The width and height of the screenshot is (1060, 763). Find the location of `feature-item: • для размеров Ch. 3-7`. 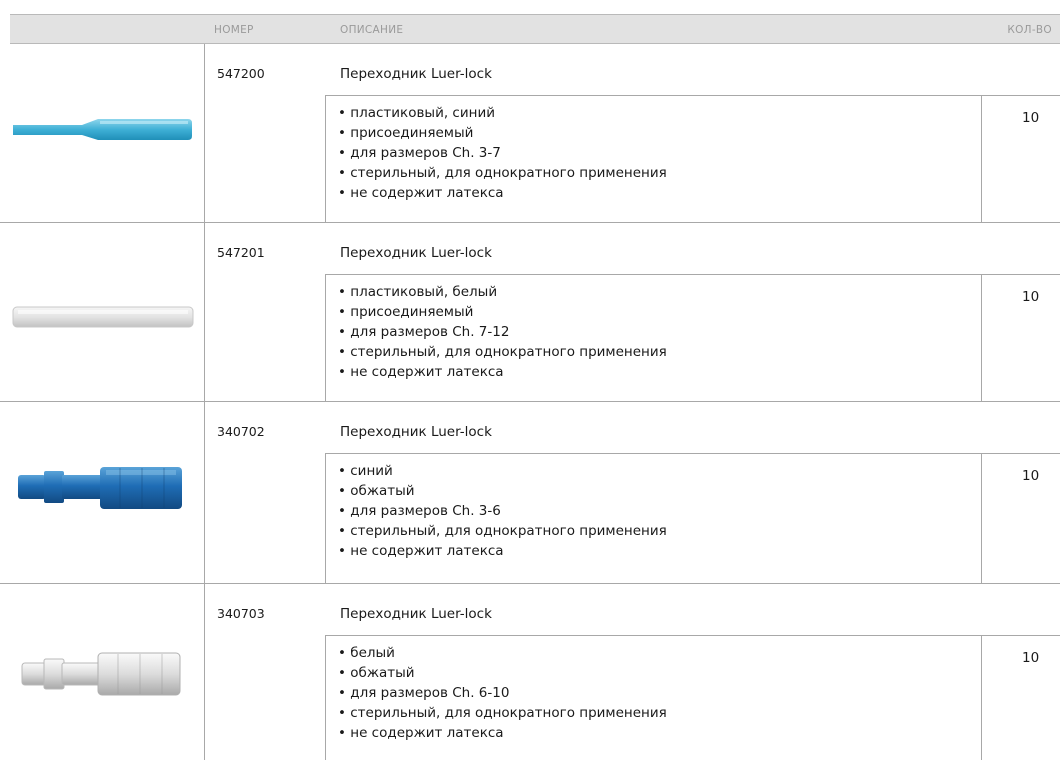

feature-item: • для размеров Ch. 3-7 is located at coordinates (419, 153).